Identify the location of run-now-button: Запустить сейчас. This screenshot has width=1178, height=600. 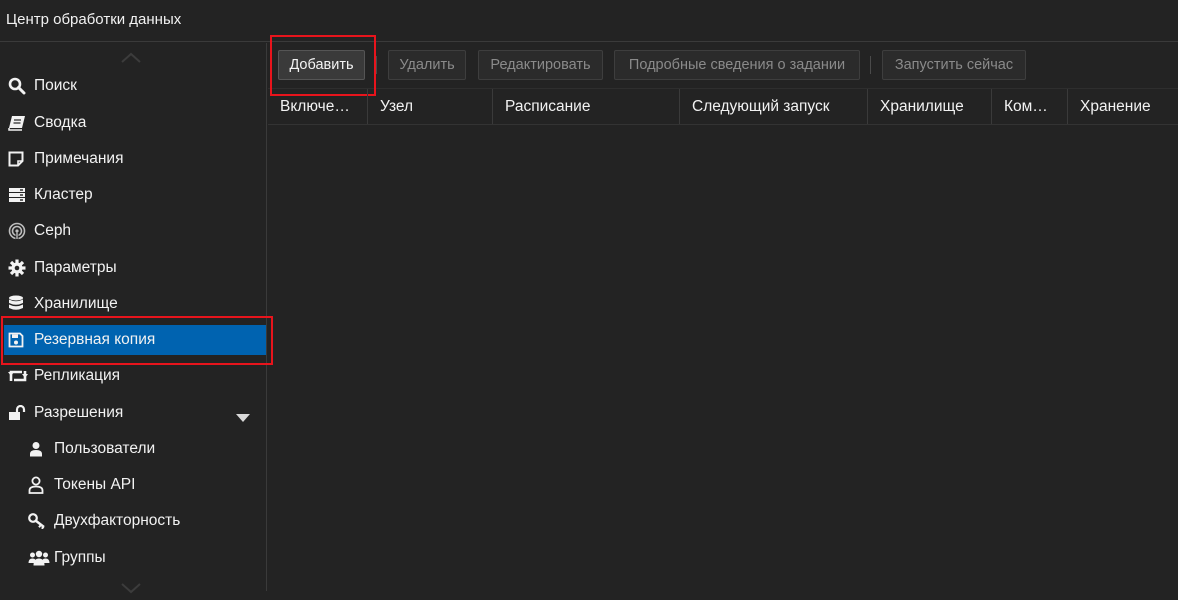
(954, 65).